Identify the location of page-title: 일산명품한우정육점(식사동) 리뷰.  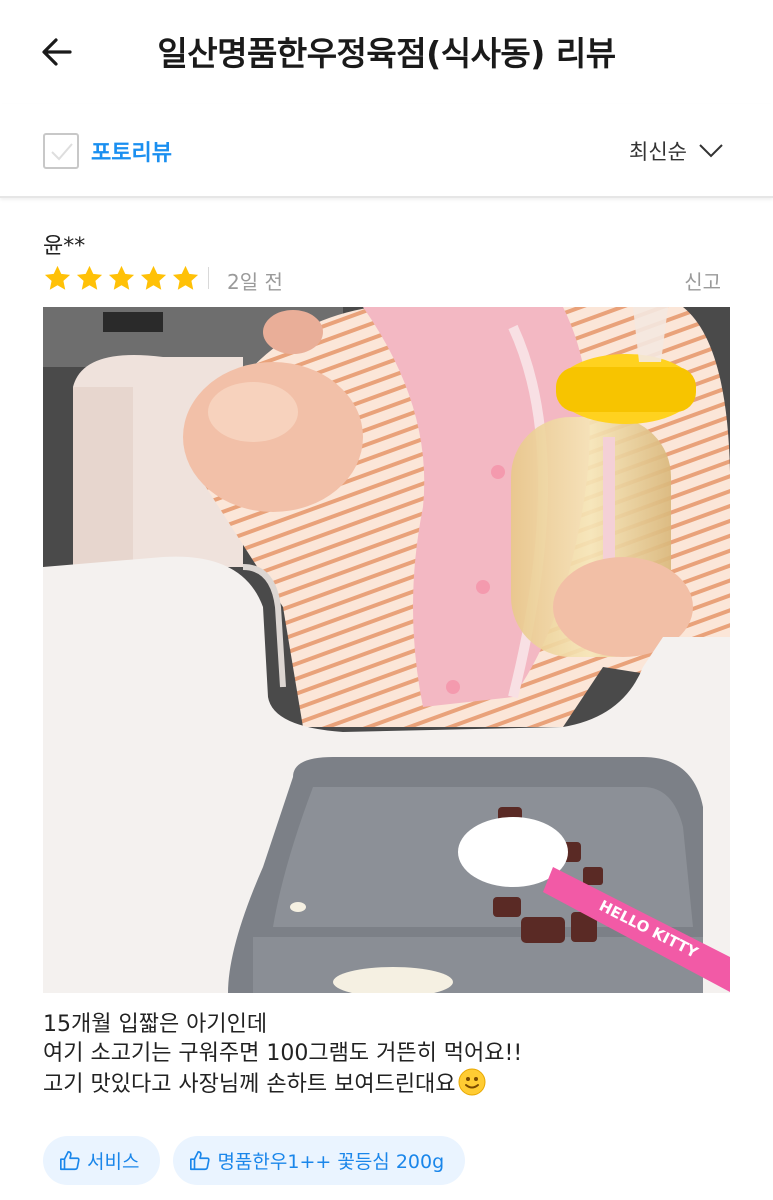
(386, 53).